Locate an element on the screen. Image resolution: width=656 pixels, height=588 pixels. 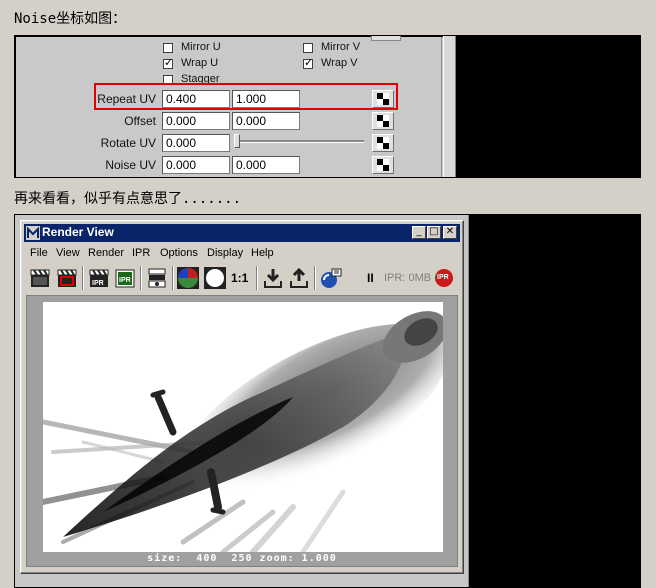
wrap-u-checkbox: ✓ is located at coordinates (168, 62).